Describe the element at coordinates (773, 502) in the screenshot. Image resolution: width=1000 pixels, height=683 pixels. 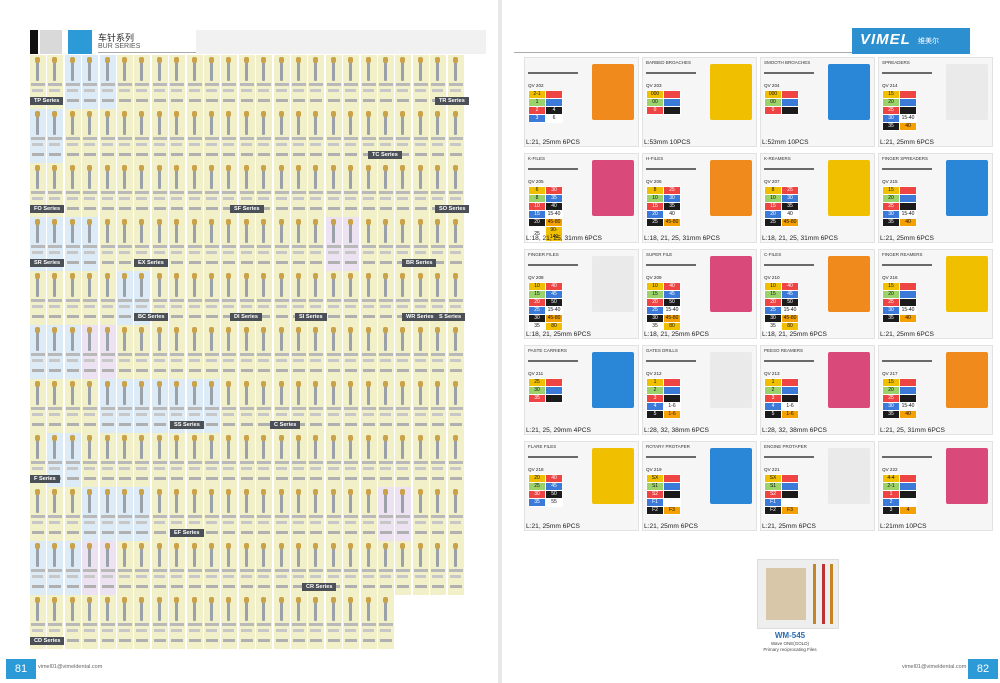
I see `size-cell: F1` at that location.